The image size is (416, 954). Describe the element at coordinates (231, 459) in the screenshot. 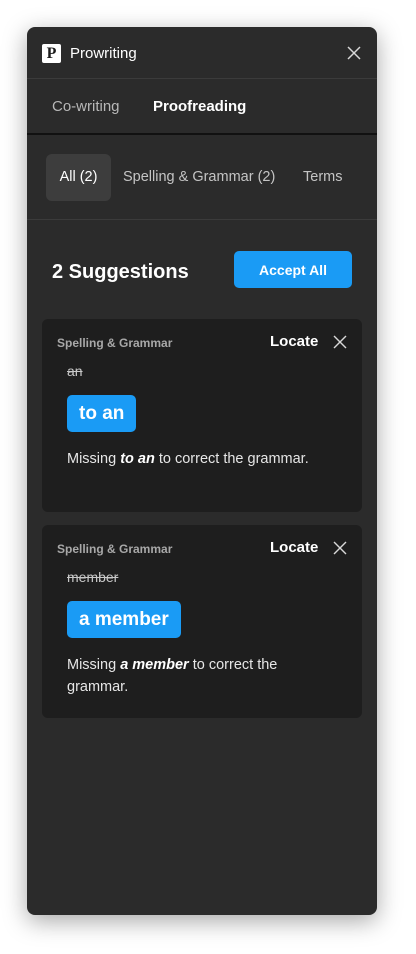

I see `message-suffix: to correct the grammar.` at that location.